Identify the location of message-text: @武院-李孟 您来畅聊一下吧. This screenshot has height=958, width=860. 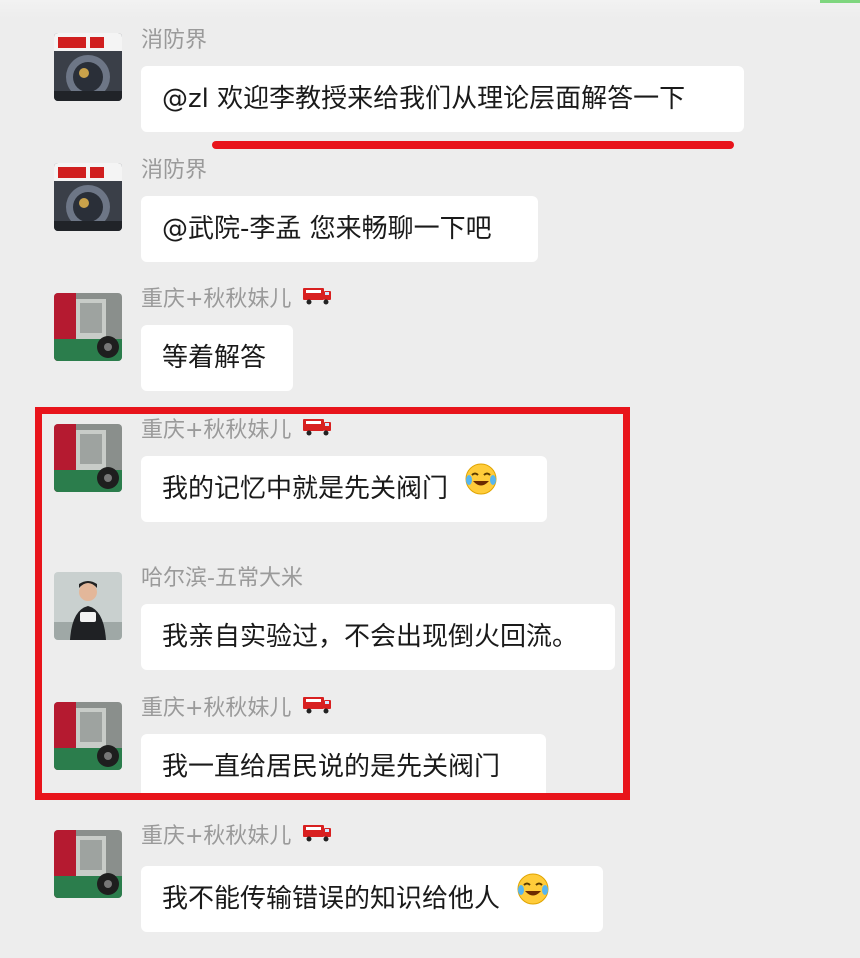
(327, 229).